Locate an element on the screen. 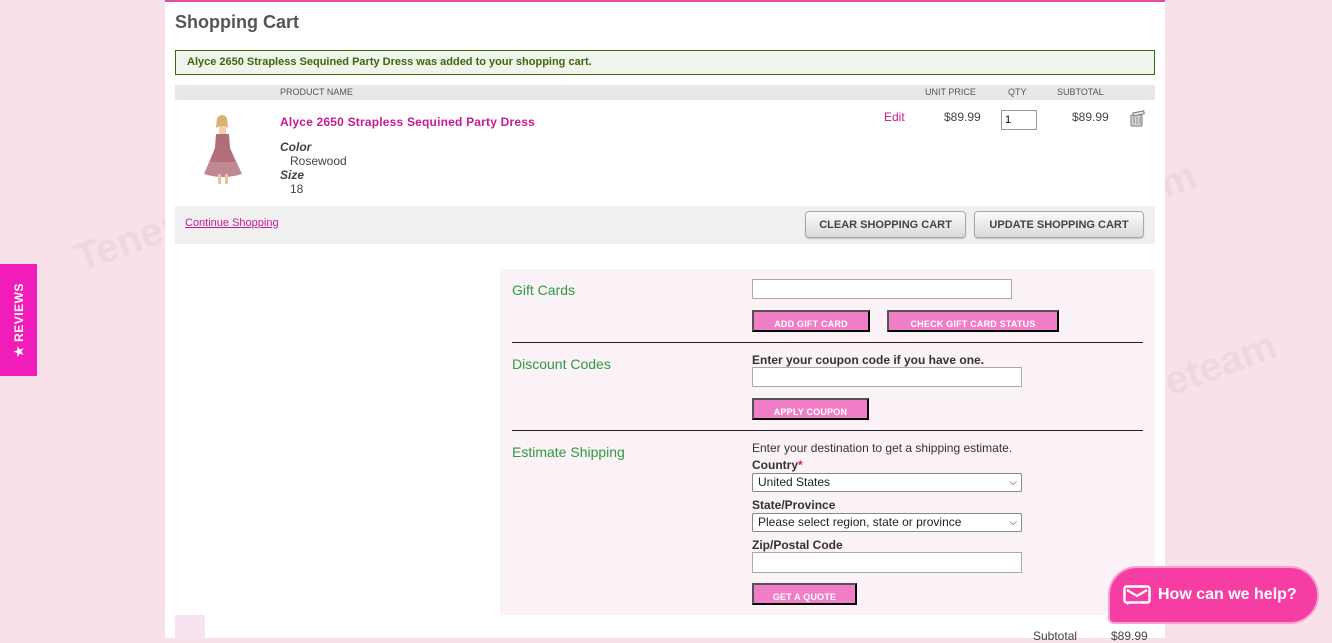 This screenshot has width=1332, height=643. page-title: Shopping Cart is located at coordinates (237, 22).